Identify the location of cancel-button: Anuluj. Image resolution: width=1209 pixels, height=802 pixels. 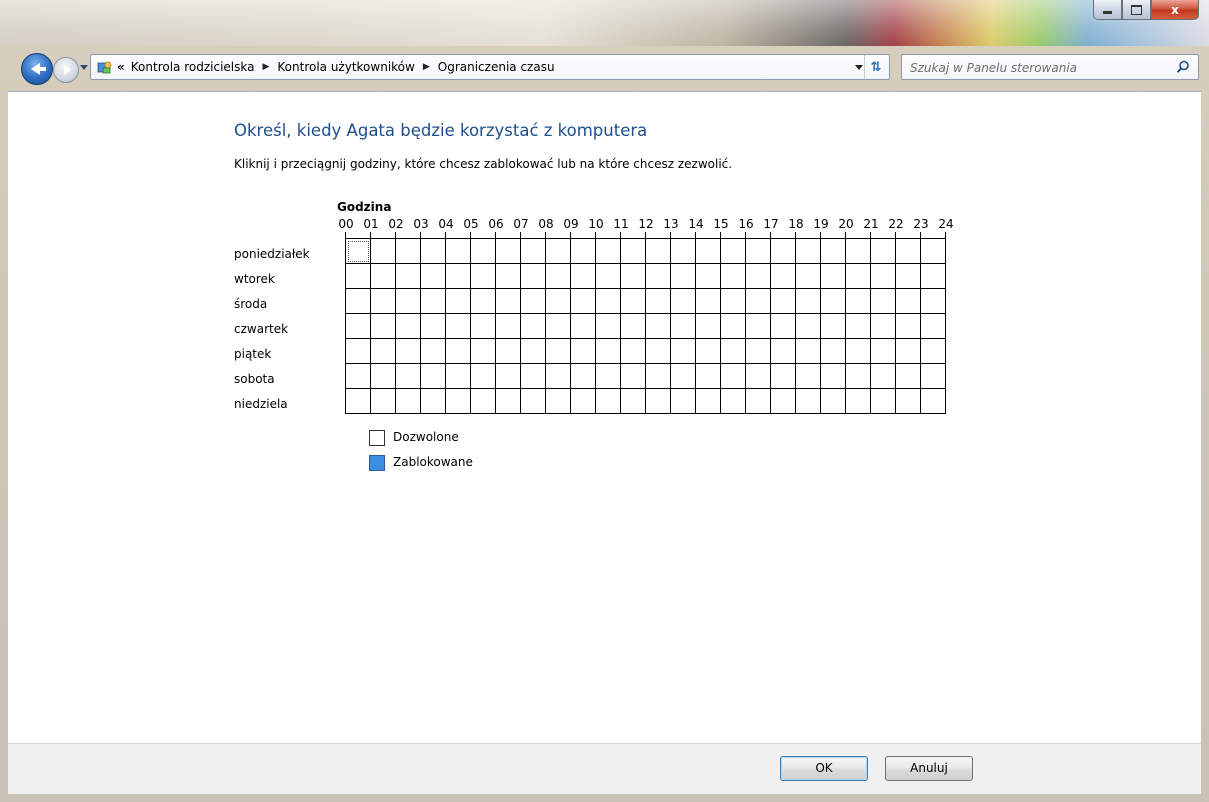
(929, 768).